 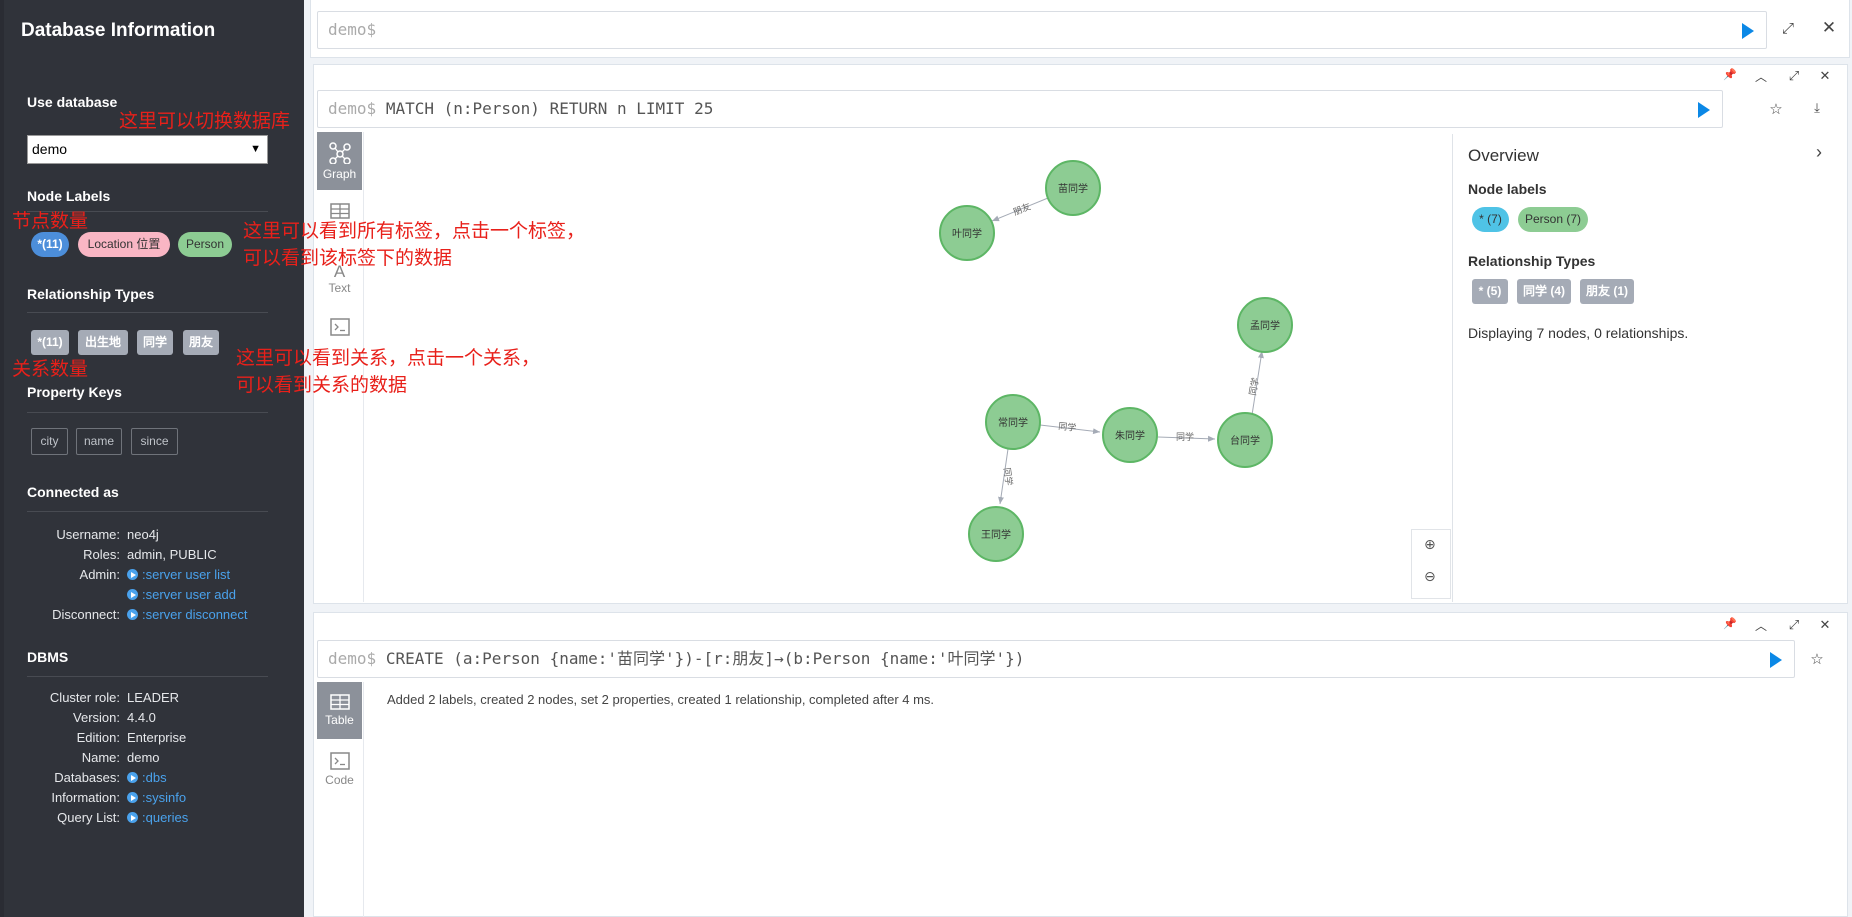 What do you see at coordinates (186, 574) in the screenshot?
I see `link-text: :server user list` at bounding box center [186, 574].